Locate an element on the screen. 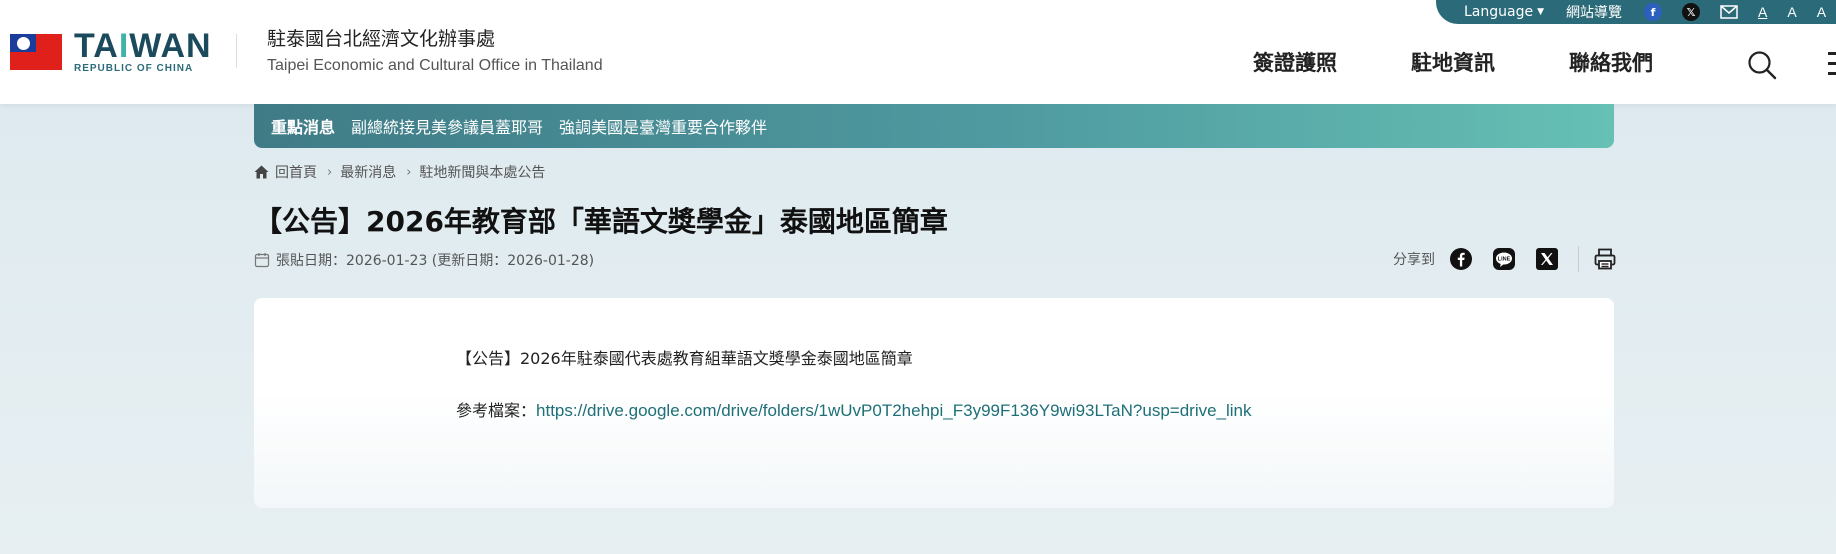  breadcrumb-news: 最新消息 is located at coordinates (368, 172).